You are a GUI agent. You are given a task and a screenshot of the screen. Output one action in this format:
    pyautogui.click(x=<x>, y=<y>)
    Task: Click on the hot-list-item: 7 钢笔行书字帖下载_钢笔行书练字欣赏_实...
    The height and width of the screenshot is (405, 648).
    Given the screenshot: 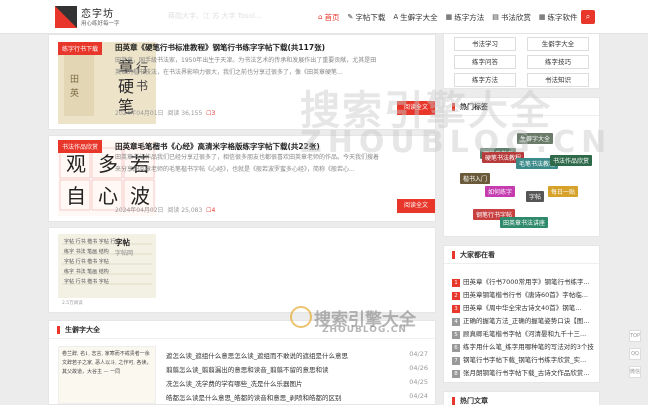 What is the action you would take?
    pyautogui.click(x=523, y=359)
    